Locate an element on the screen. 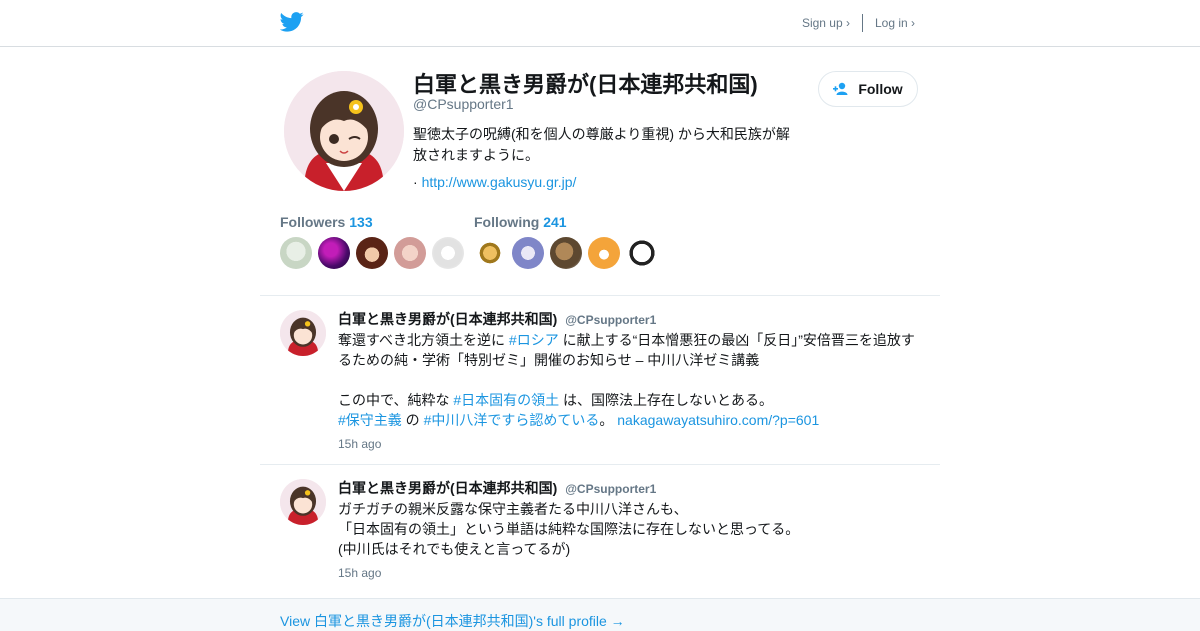 Image resolution: width=1200 pixels, height=631 pixels. profile-name: 白軍と黒き男爵が(日本連邦共和国) is located at coordinates (585, 84).